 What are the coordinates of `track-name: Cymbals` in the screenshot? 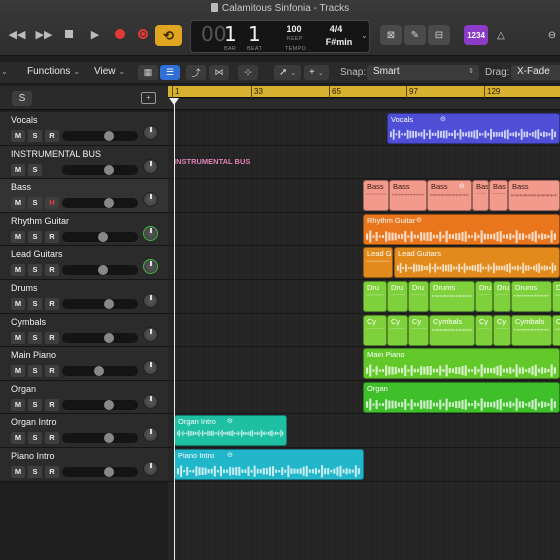 It's located at (28, 322).